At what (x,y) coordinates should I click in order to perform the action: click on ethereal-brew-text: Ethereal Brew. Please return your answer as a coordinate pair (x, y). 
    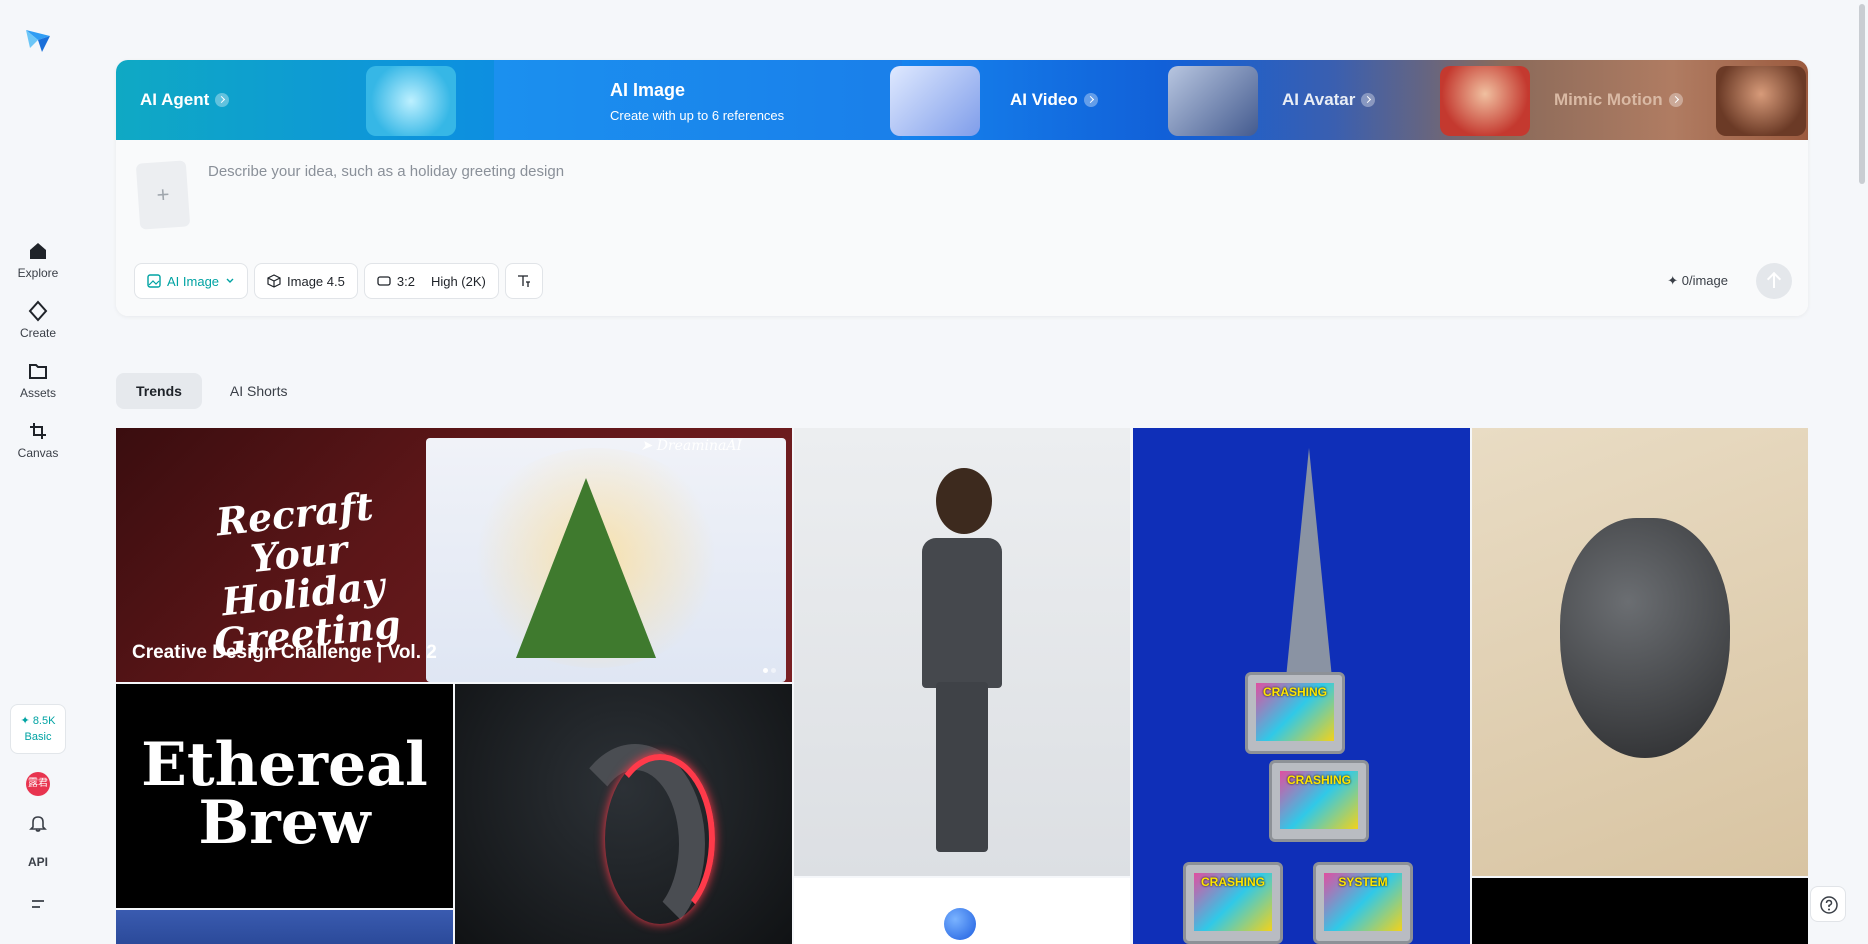
    Looking at the image, I should click on (284, 794).